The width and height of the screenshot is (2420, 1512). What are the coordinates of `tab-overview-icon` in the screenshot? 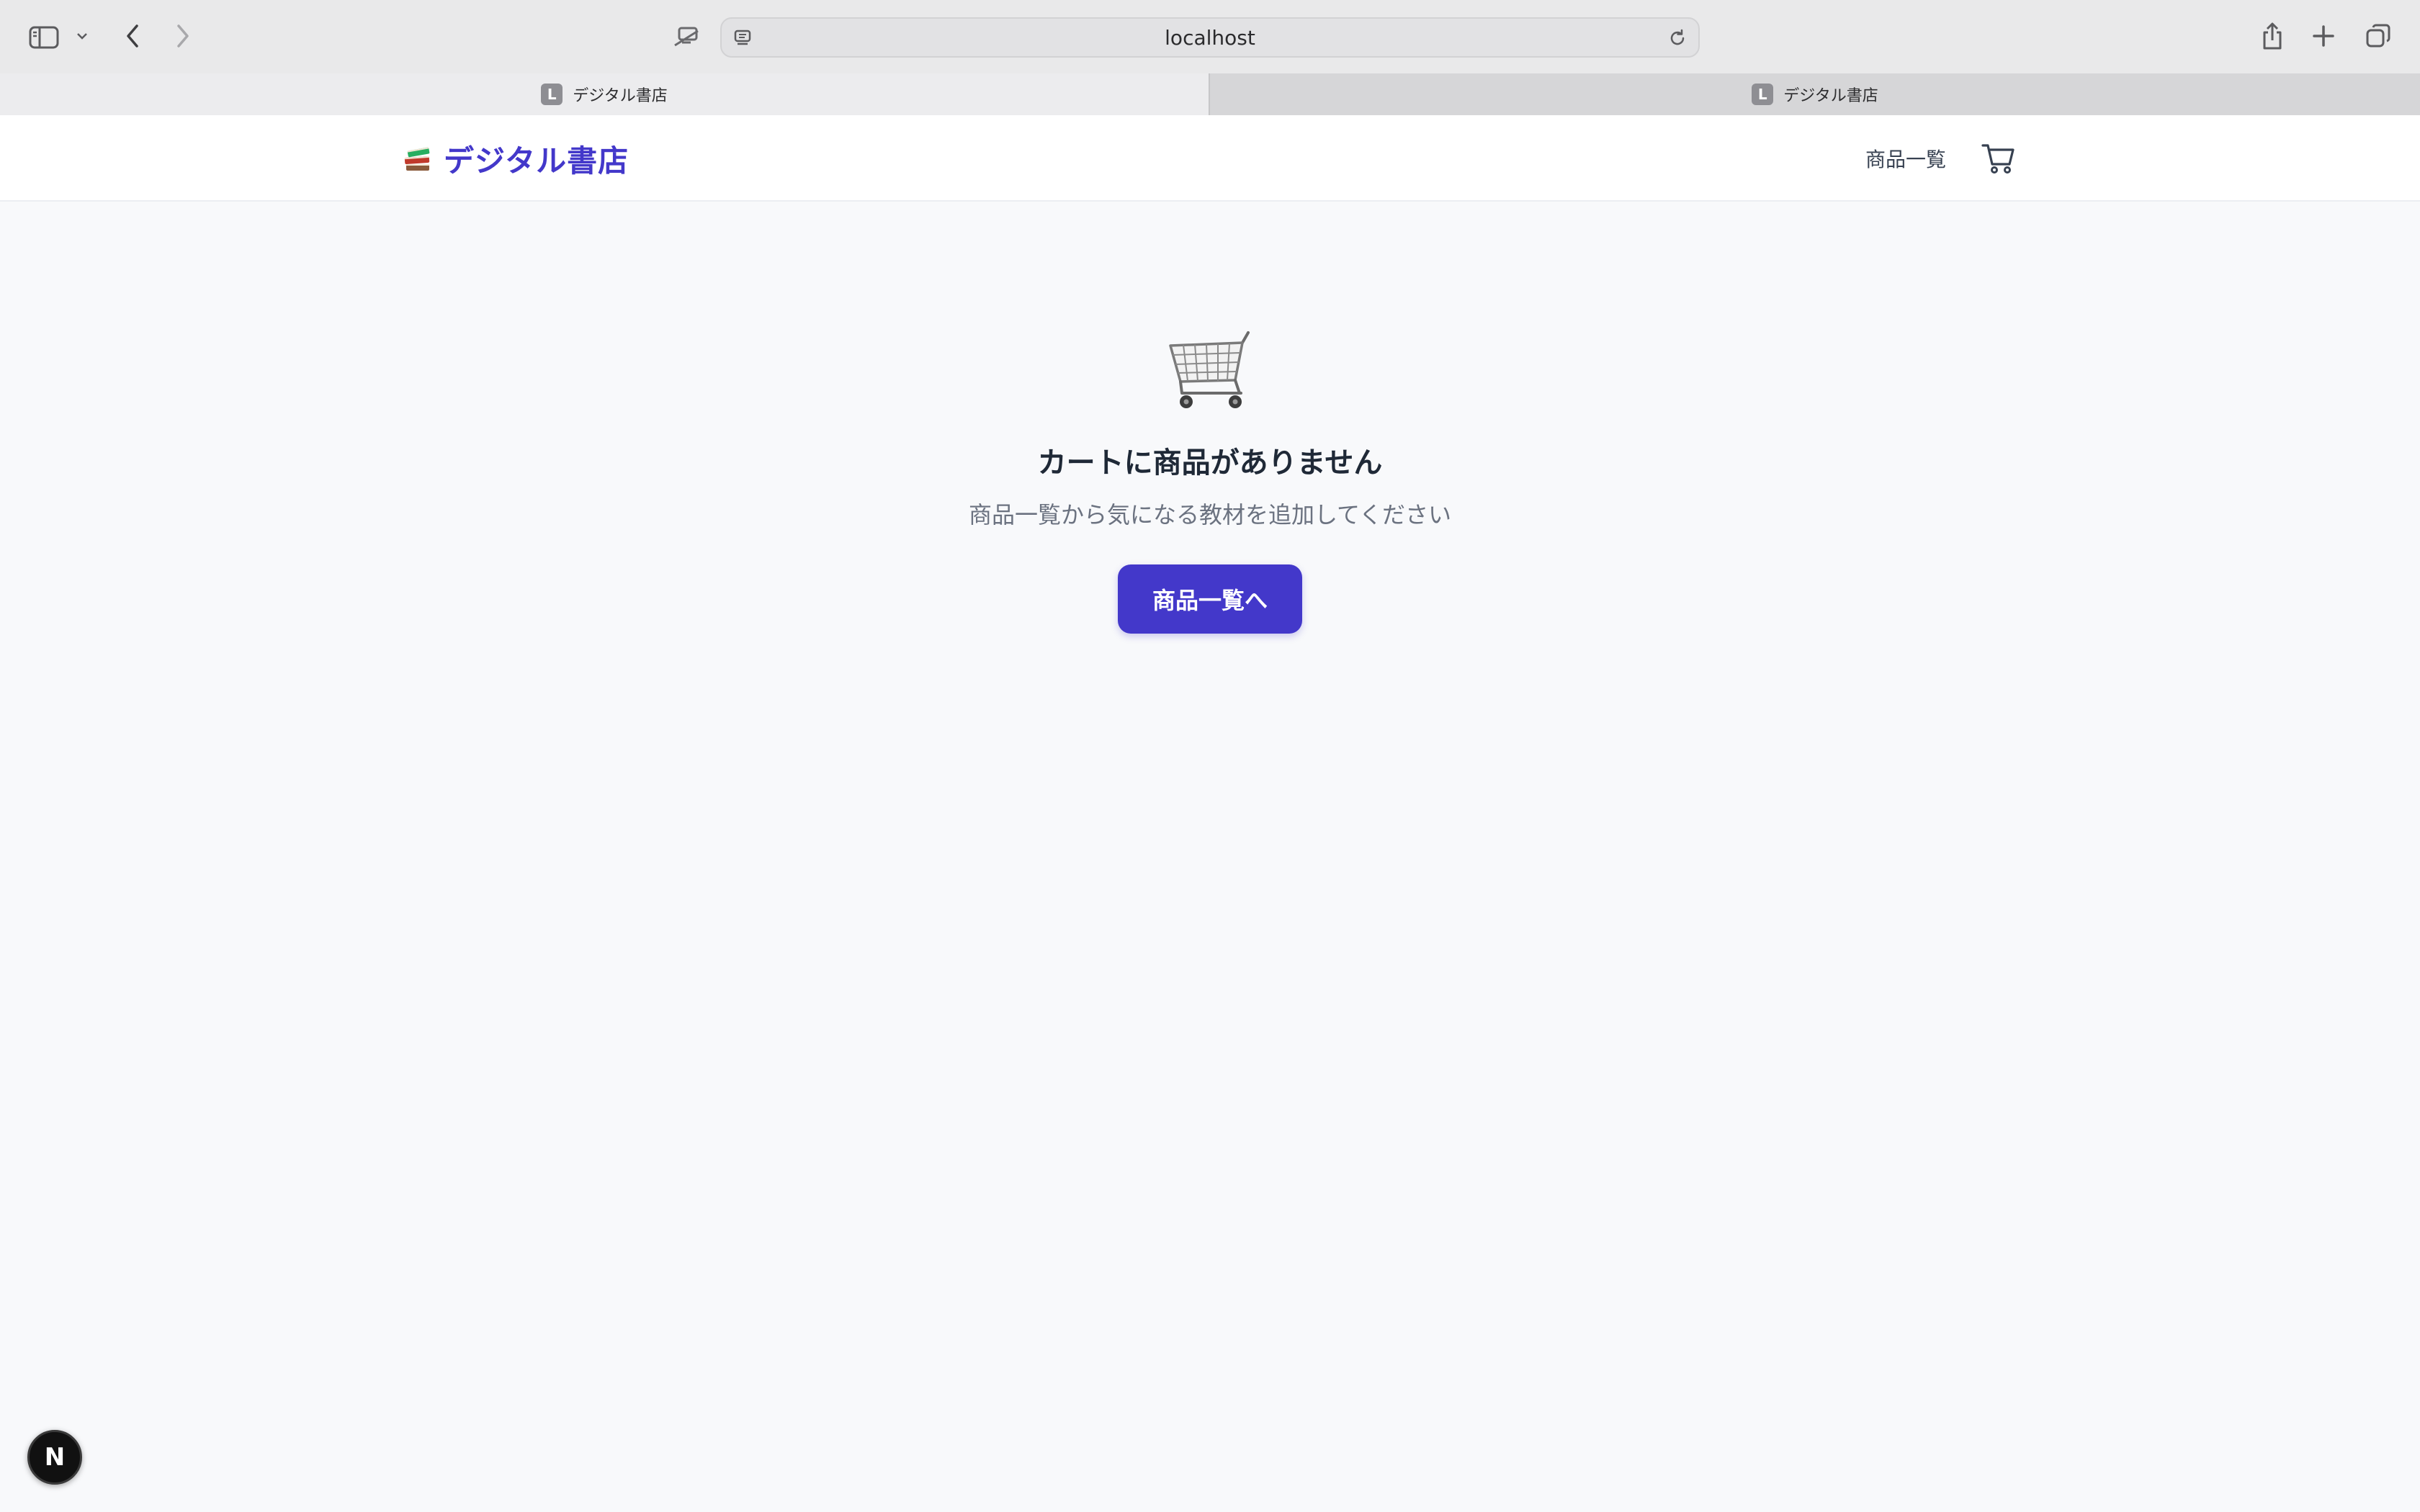 It's located at (2378, 36).